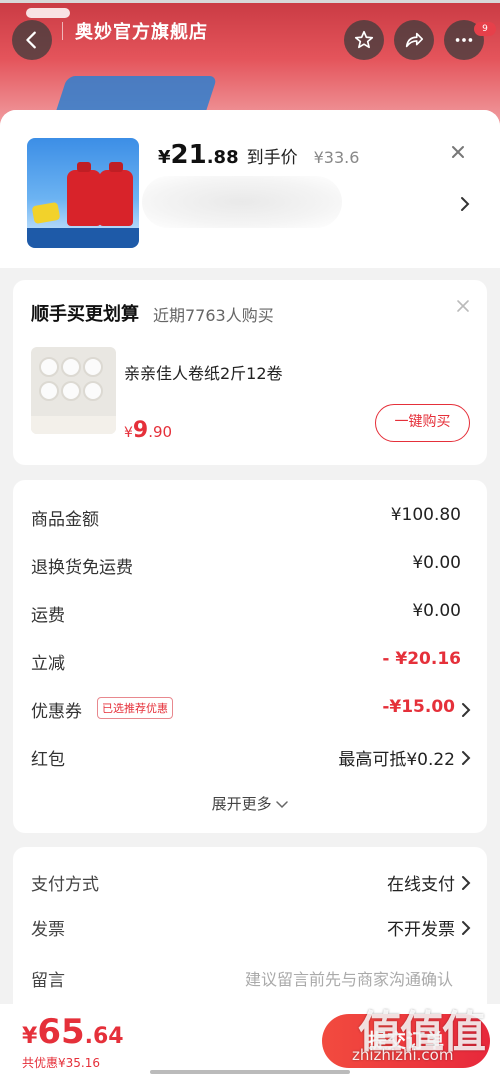  I want to click on product-header: ¥ 21 .88 到手价 ¥33.6, so click(250, 189).